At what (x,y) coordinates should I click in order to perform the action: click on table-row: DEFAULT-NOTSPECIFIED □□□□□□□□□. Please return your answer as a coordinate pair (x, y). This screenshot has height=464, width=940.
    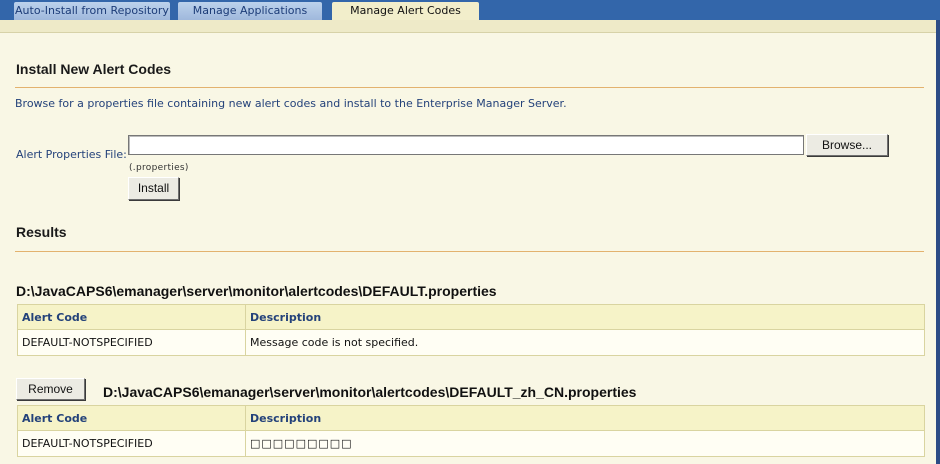
    Looking at the image, I should click on (471, 443).